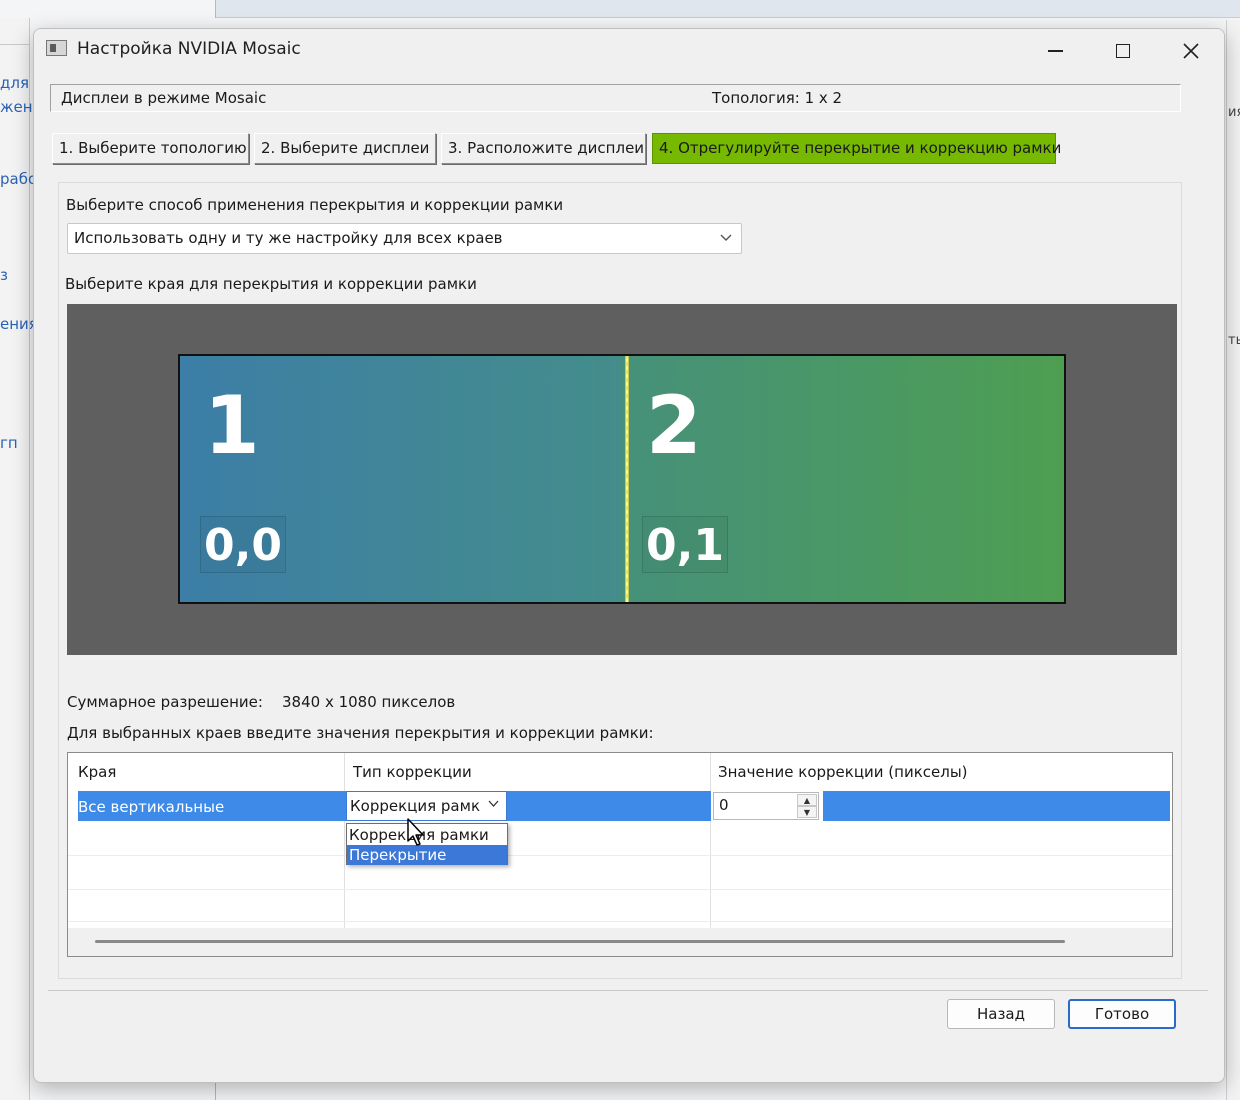  I want to click on display-2: 2 0,1, so click(843, 479).